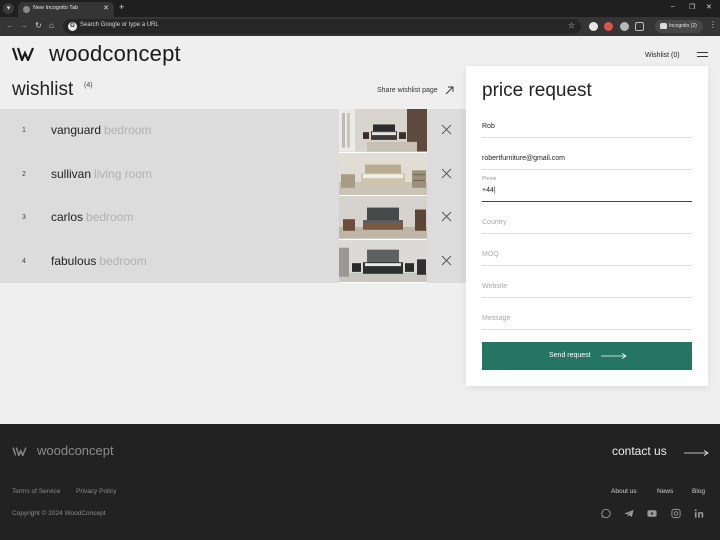 The height and width of the screenshot is (540, 720). Describe the element at coordinates (709, 7) in the screenshot. I see `close-window-icon: ✕` at that location.